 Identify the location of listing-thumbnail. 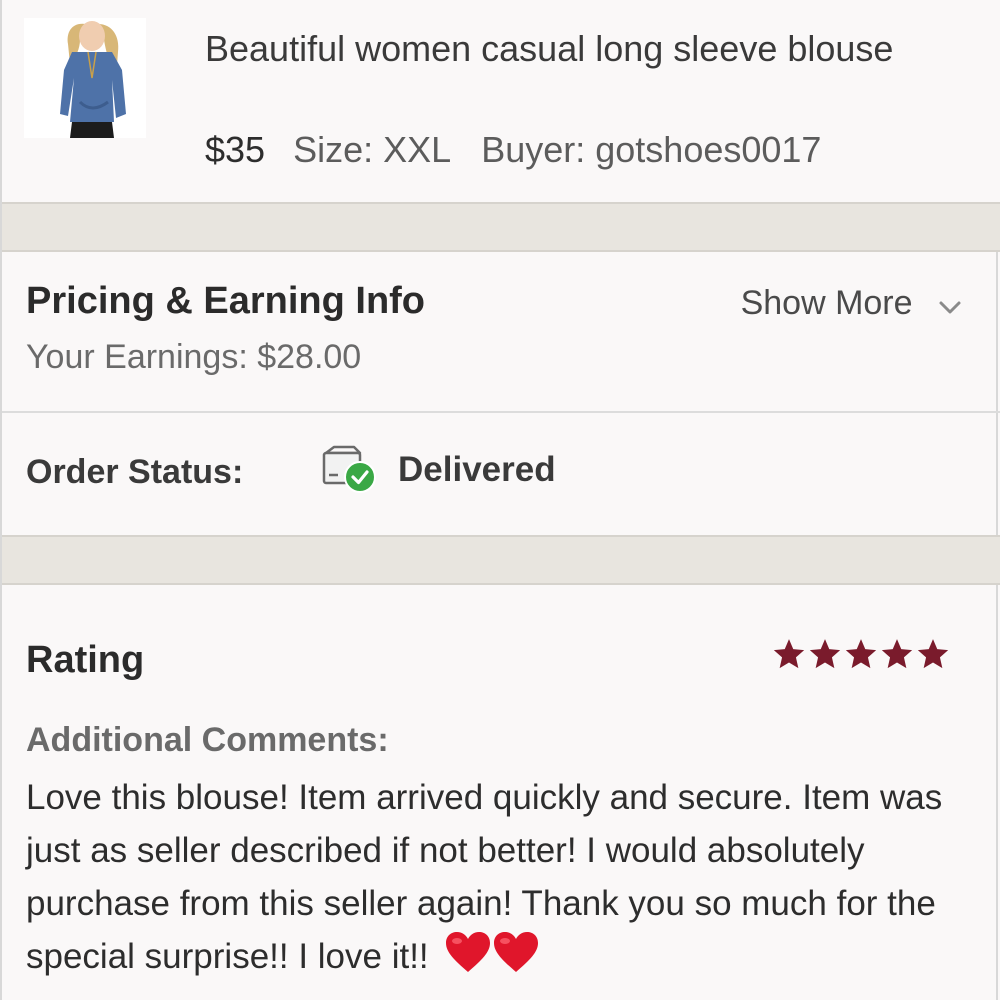
(85, 78).